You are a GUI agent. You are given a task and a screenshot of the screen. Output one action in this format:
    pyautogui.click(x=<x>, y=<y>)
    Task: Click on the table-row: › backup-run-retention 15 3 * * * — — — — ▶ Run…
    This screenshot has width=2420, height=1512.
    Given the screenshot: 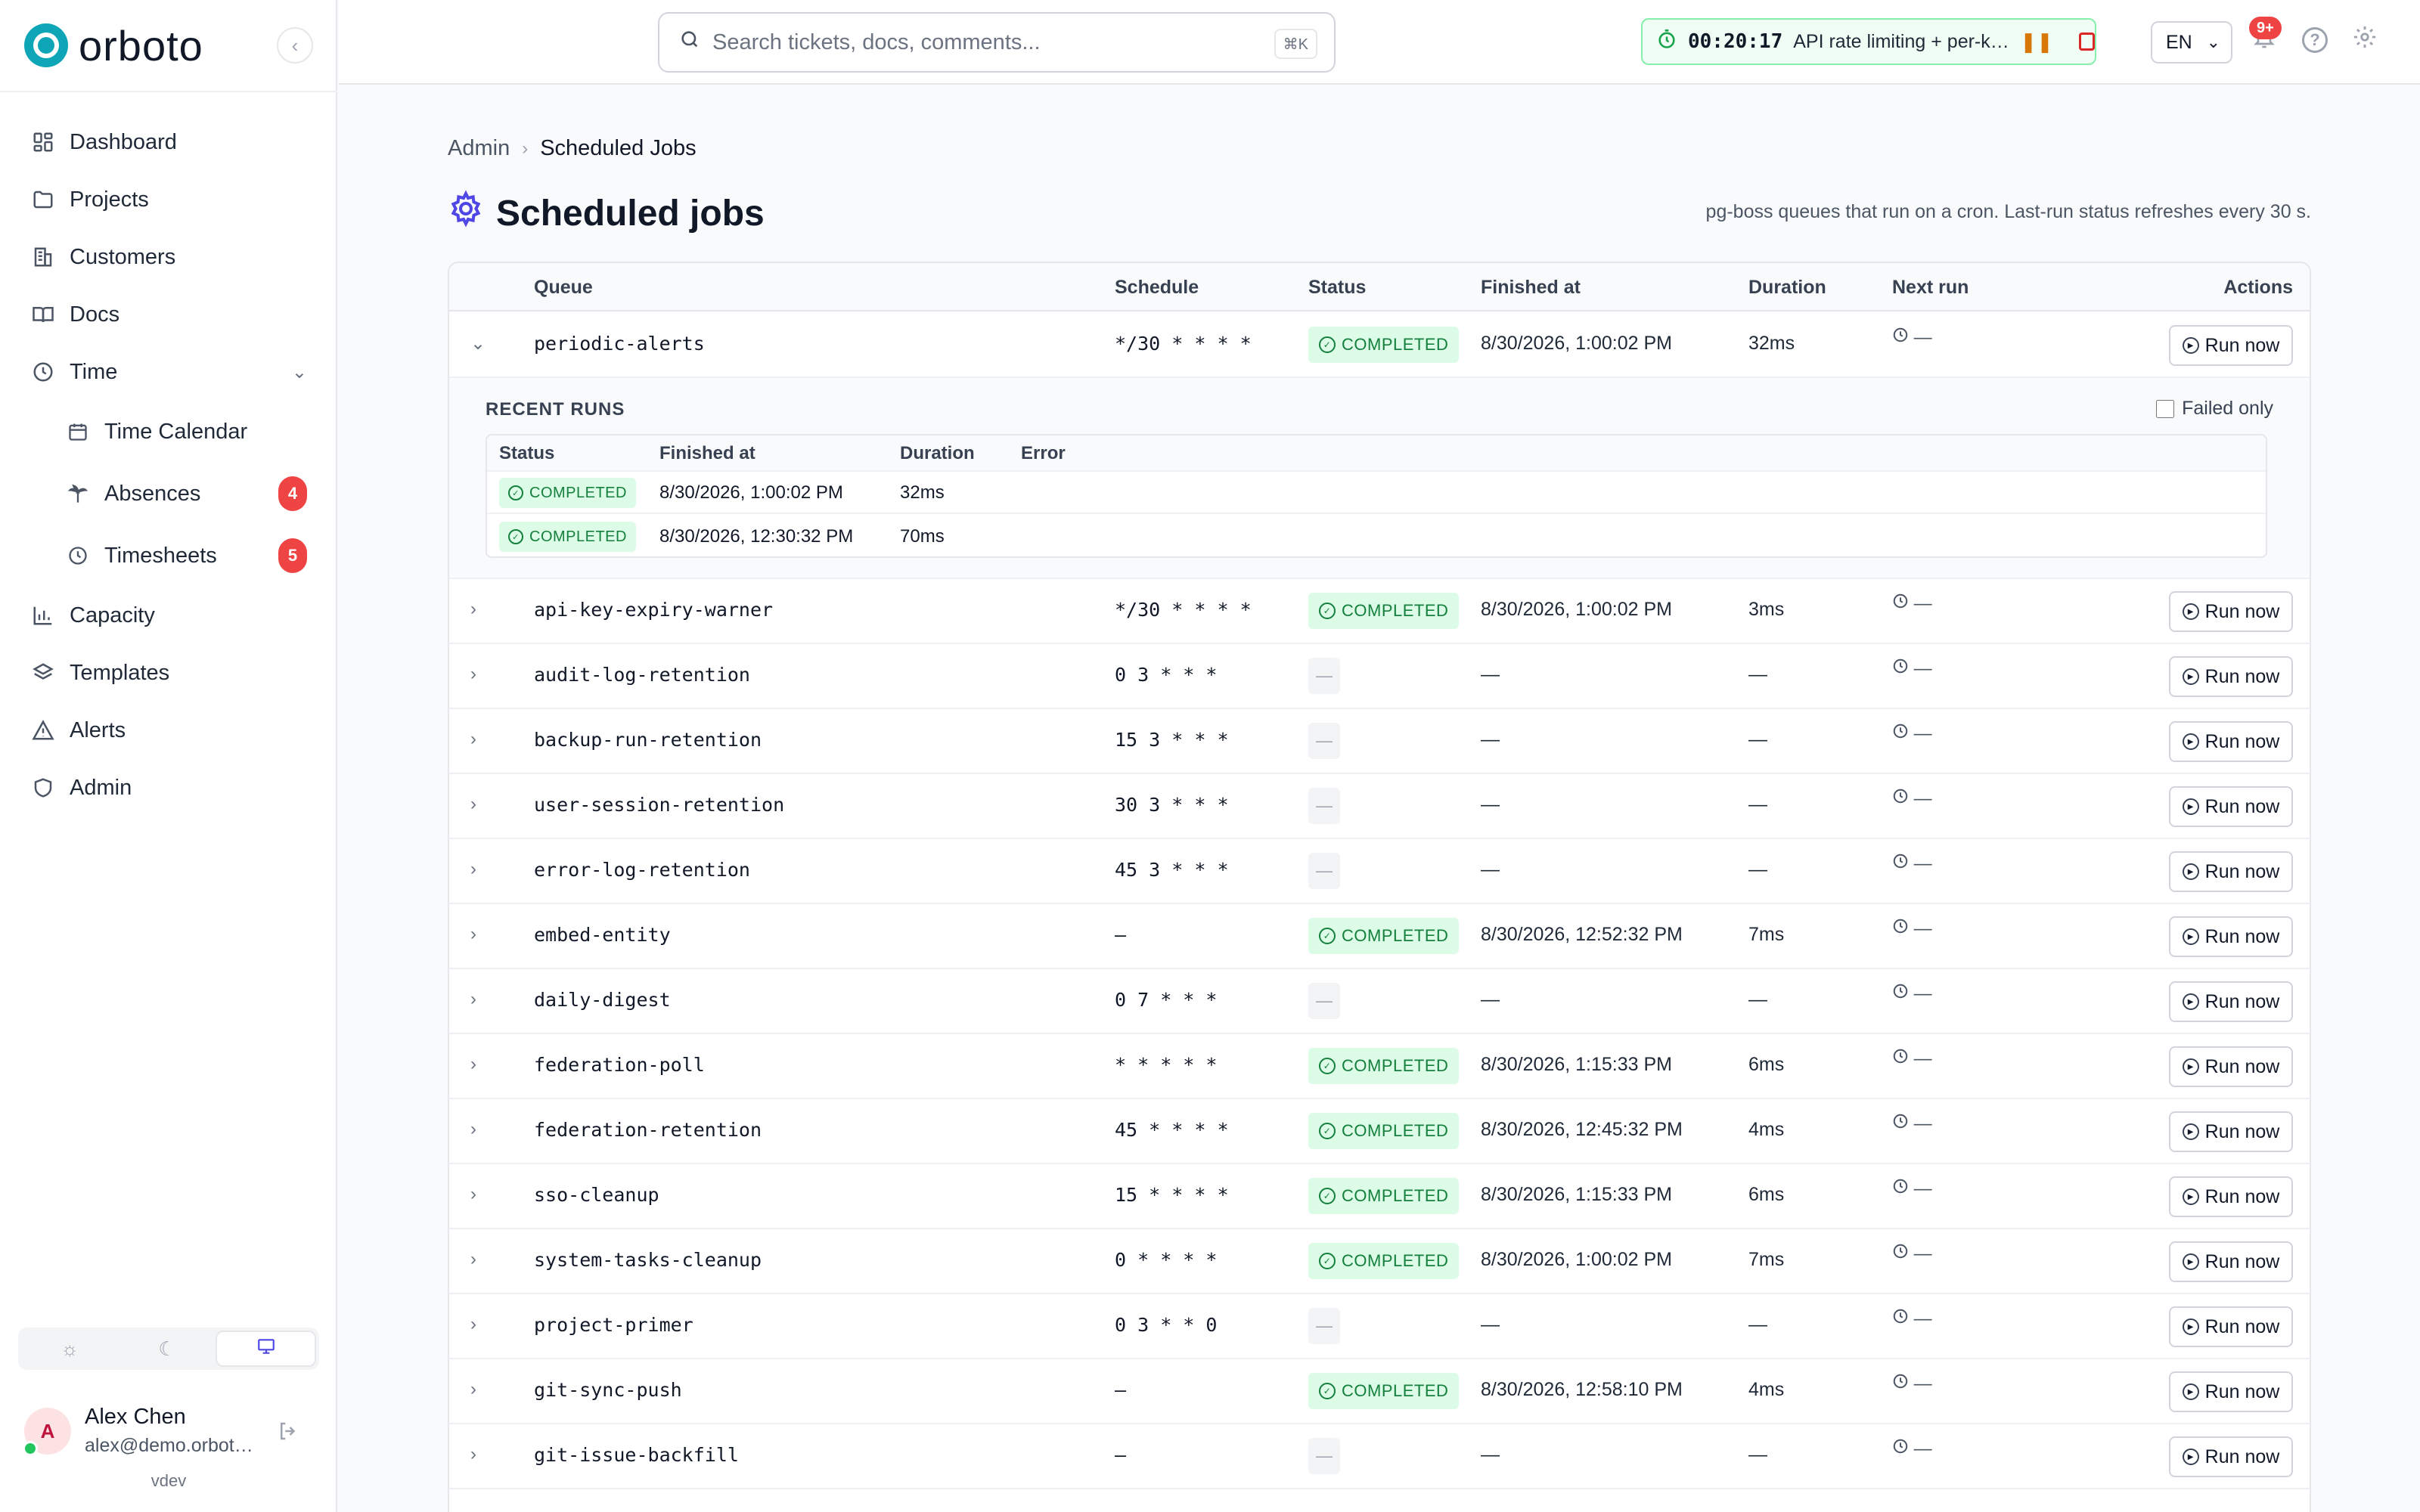 What is the action you would take?
    pyautogui.click(x=1379, y=741)
    